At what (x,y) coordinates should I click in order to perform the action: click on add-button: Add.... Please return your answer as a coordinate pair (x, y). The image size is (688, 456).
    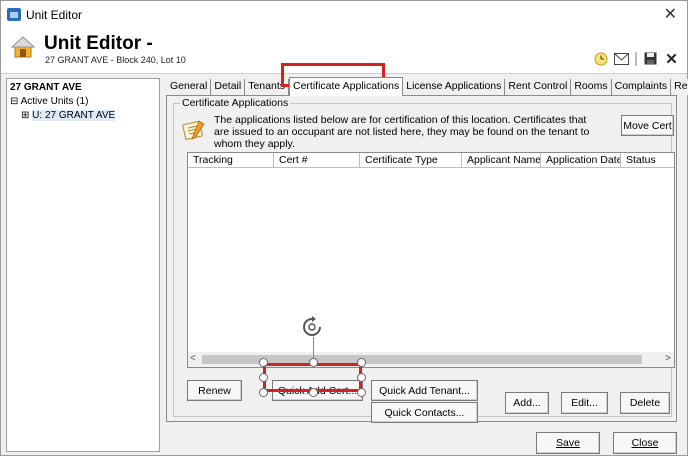
    Looking at the image, I should click on (527, 403).